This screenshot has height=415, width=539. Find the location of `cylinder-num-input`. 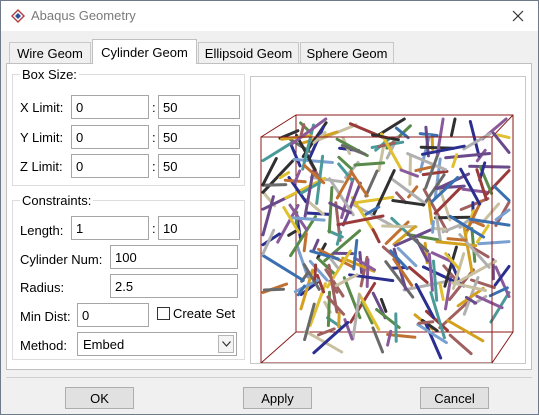

cylinder-num-input is located at coordinates (174, 257).